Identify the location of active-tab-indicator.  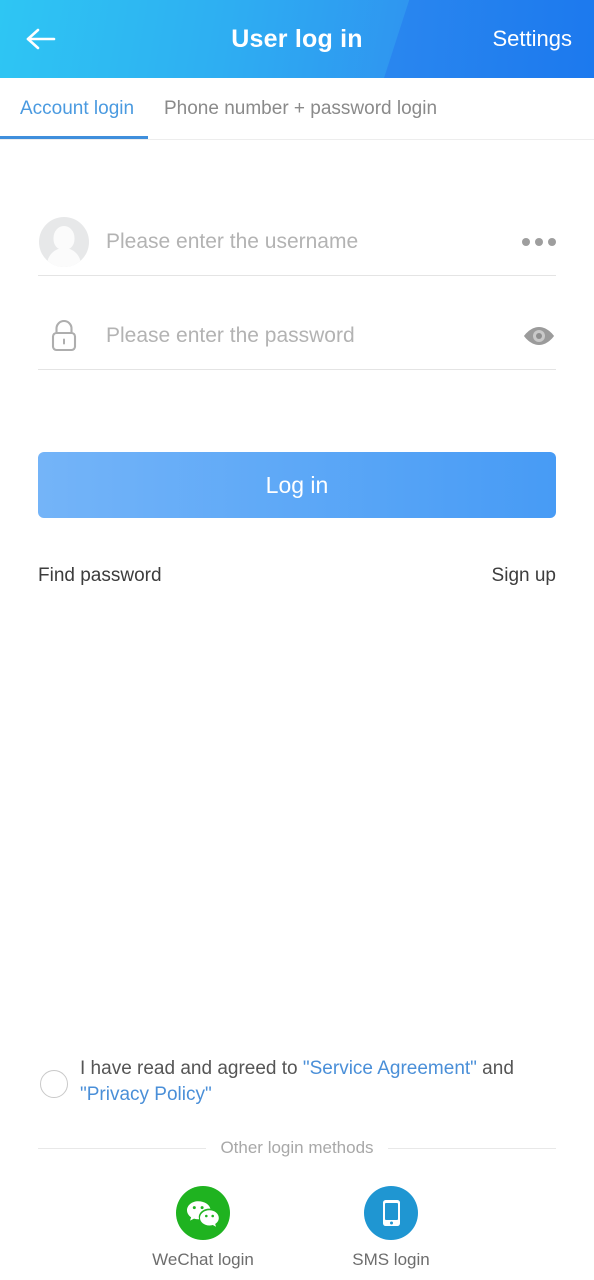
(74, 137).